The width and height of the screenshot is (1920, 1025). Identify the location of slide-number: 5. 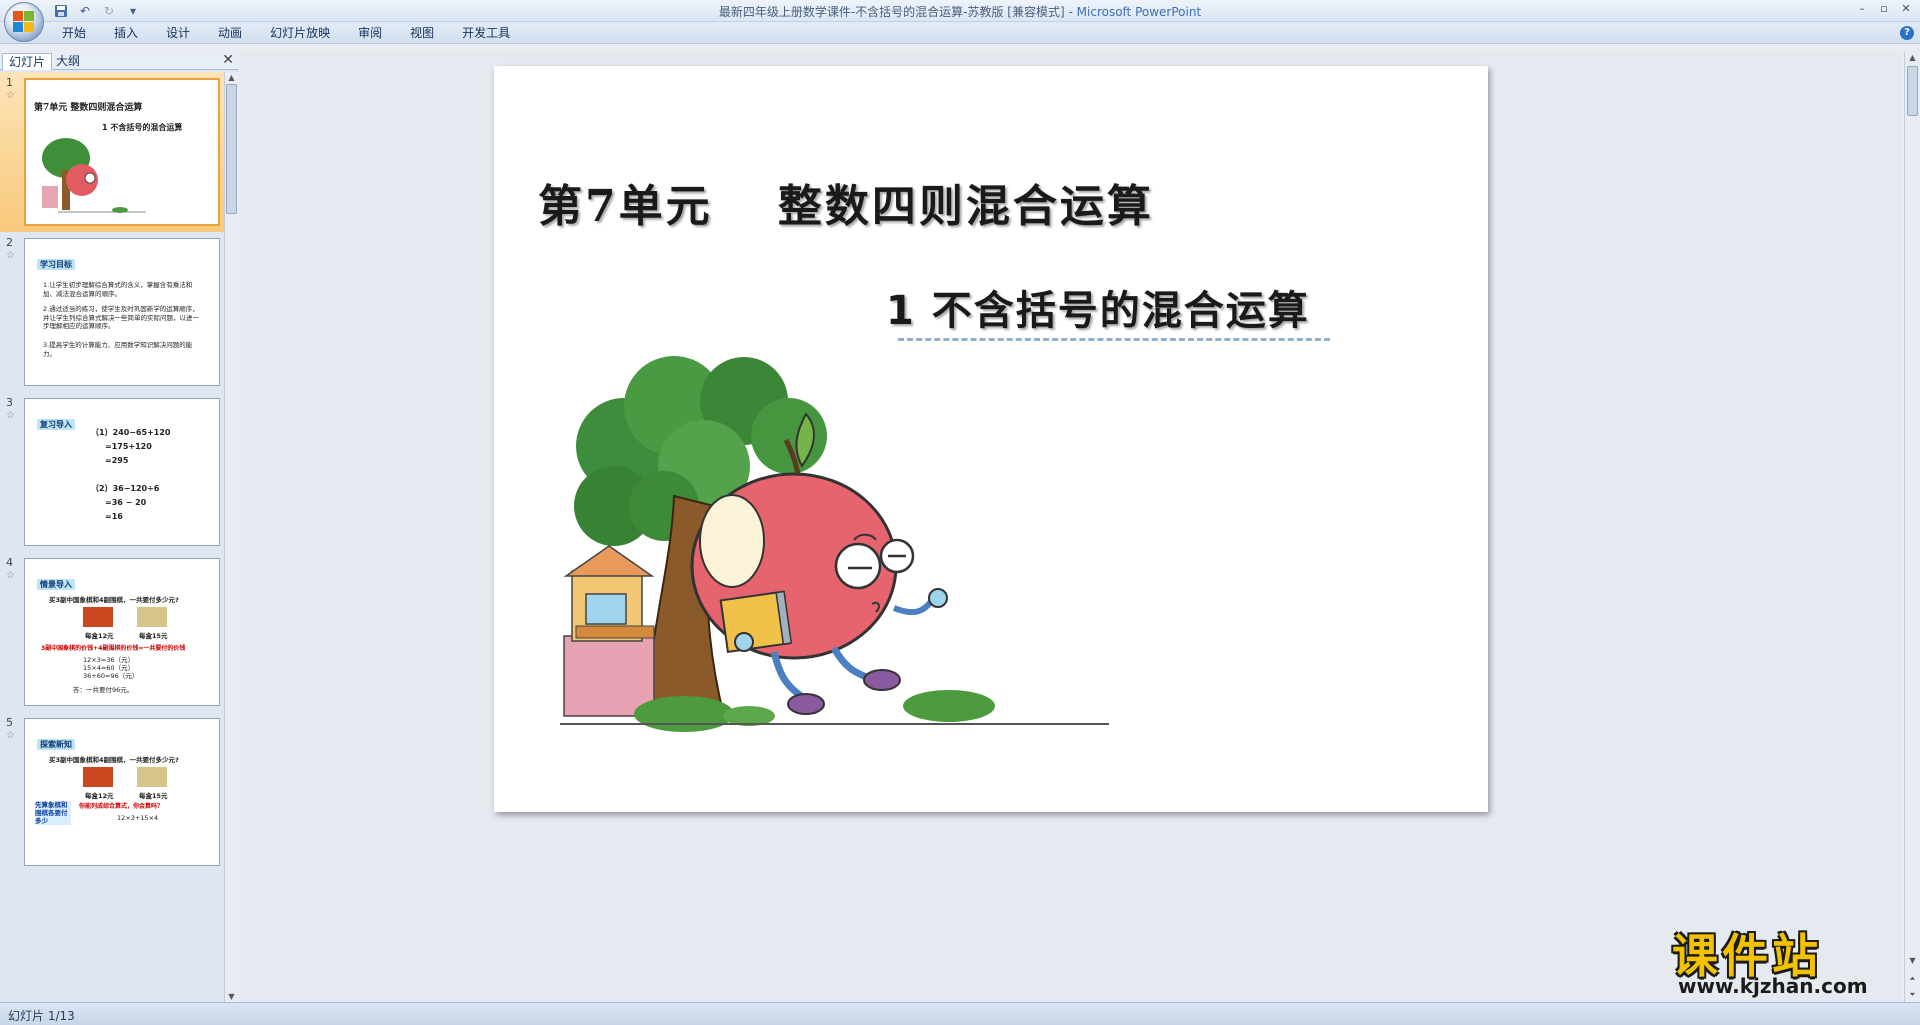
(9, 722).